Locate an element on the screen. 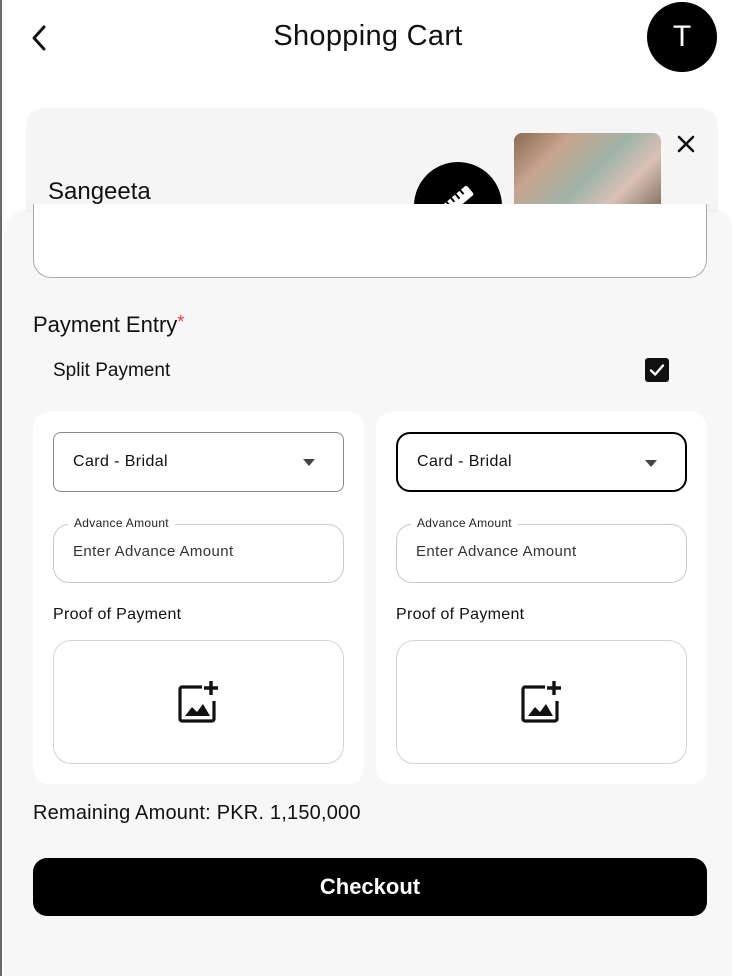  page-title: Shopping Cart is located at coordinates (368, 36).